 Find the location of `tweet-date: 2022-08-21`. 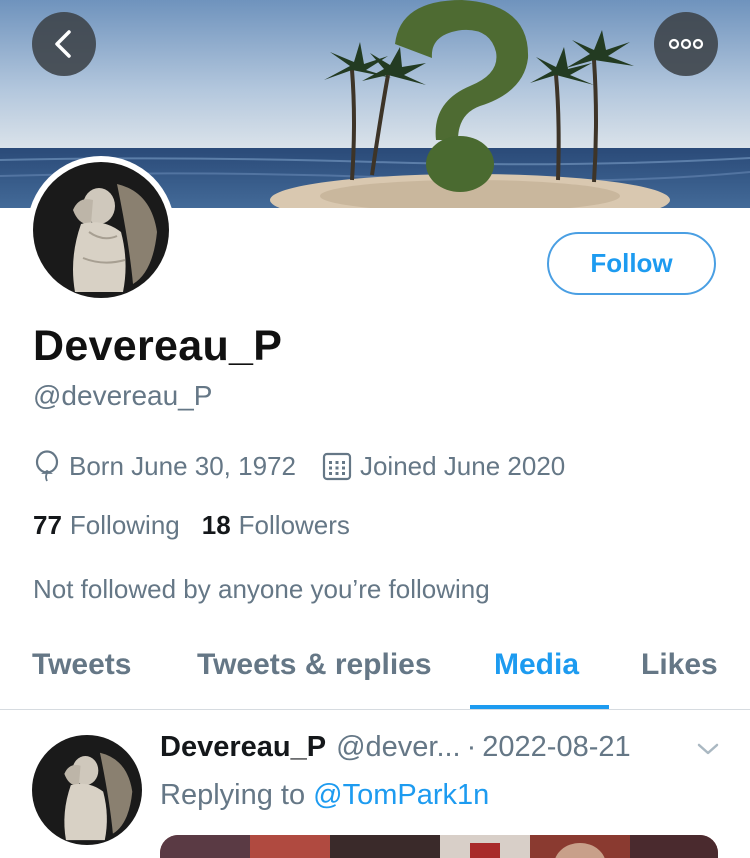

tweet-date: 2022-08-21 is located at coordinates (556, 747).